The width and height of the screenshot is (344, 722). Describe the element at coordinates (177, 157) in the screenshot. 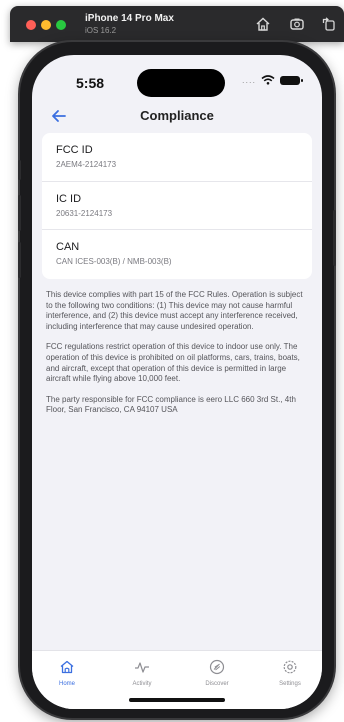

I see `fcc-id-row: FCC ID 2AEM4-2124173` at that location.